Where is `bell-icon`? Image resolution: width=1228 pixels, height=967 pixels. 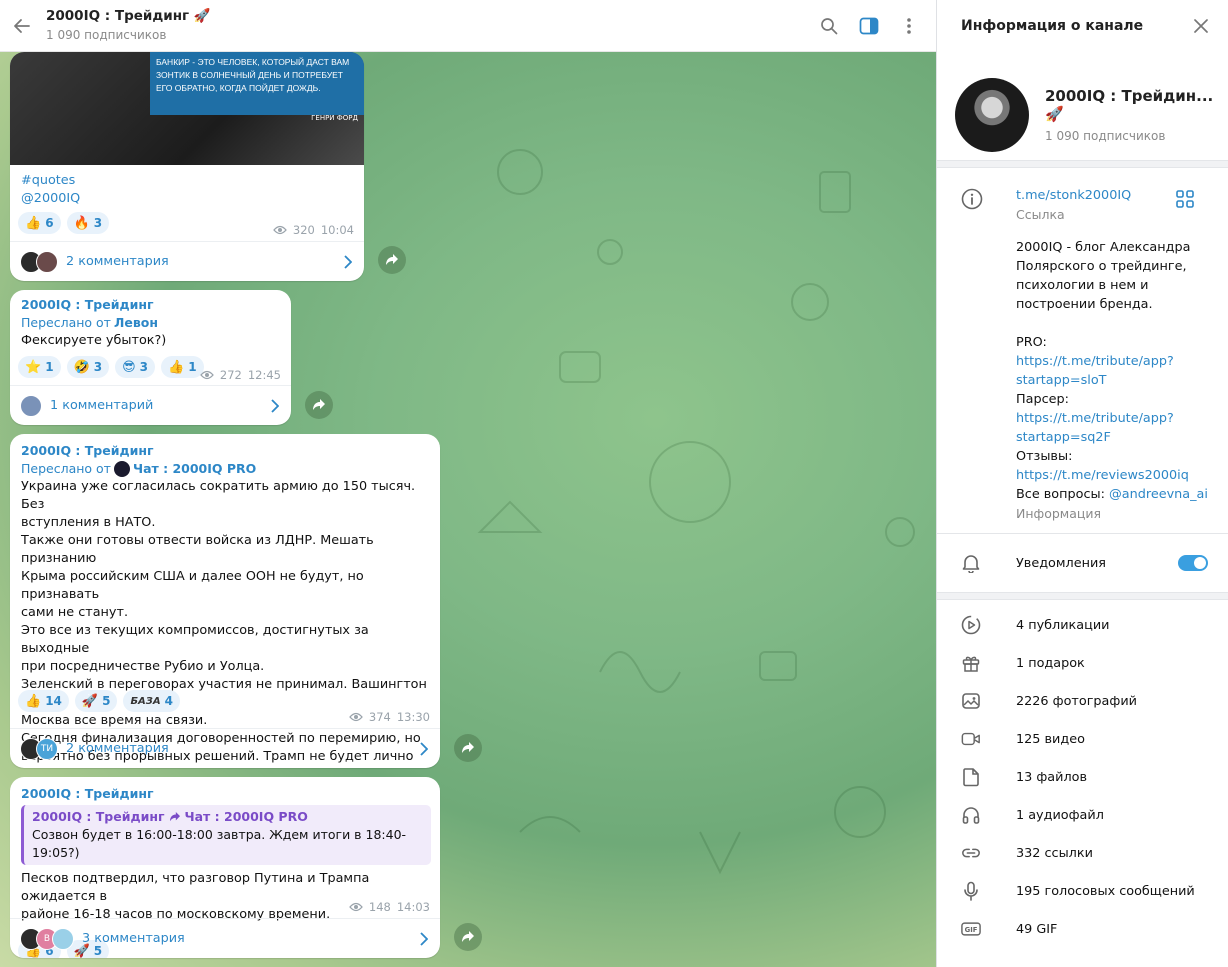
bell-icon is located at coordinates (971, 563).